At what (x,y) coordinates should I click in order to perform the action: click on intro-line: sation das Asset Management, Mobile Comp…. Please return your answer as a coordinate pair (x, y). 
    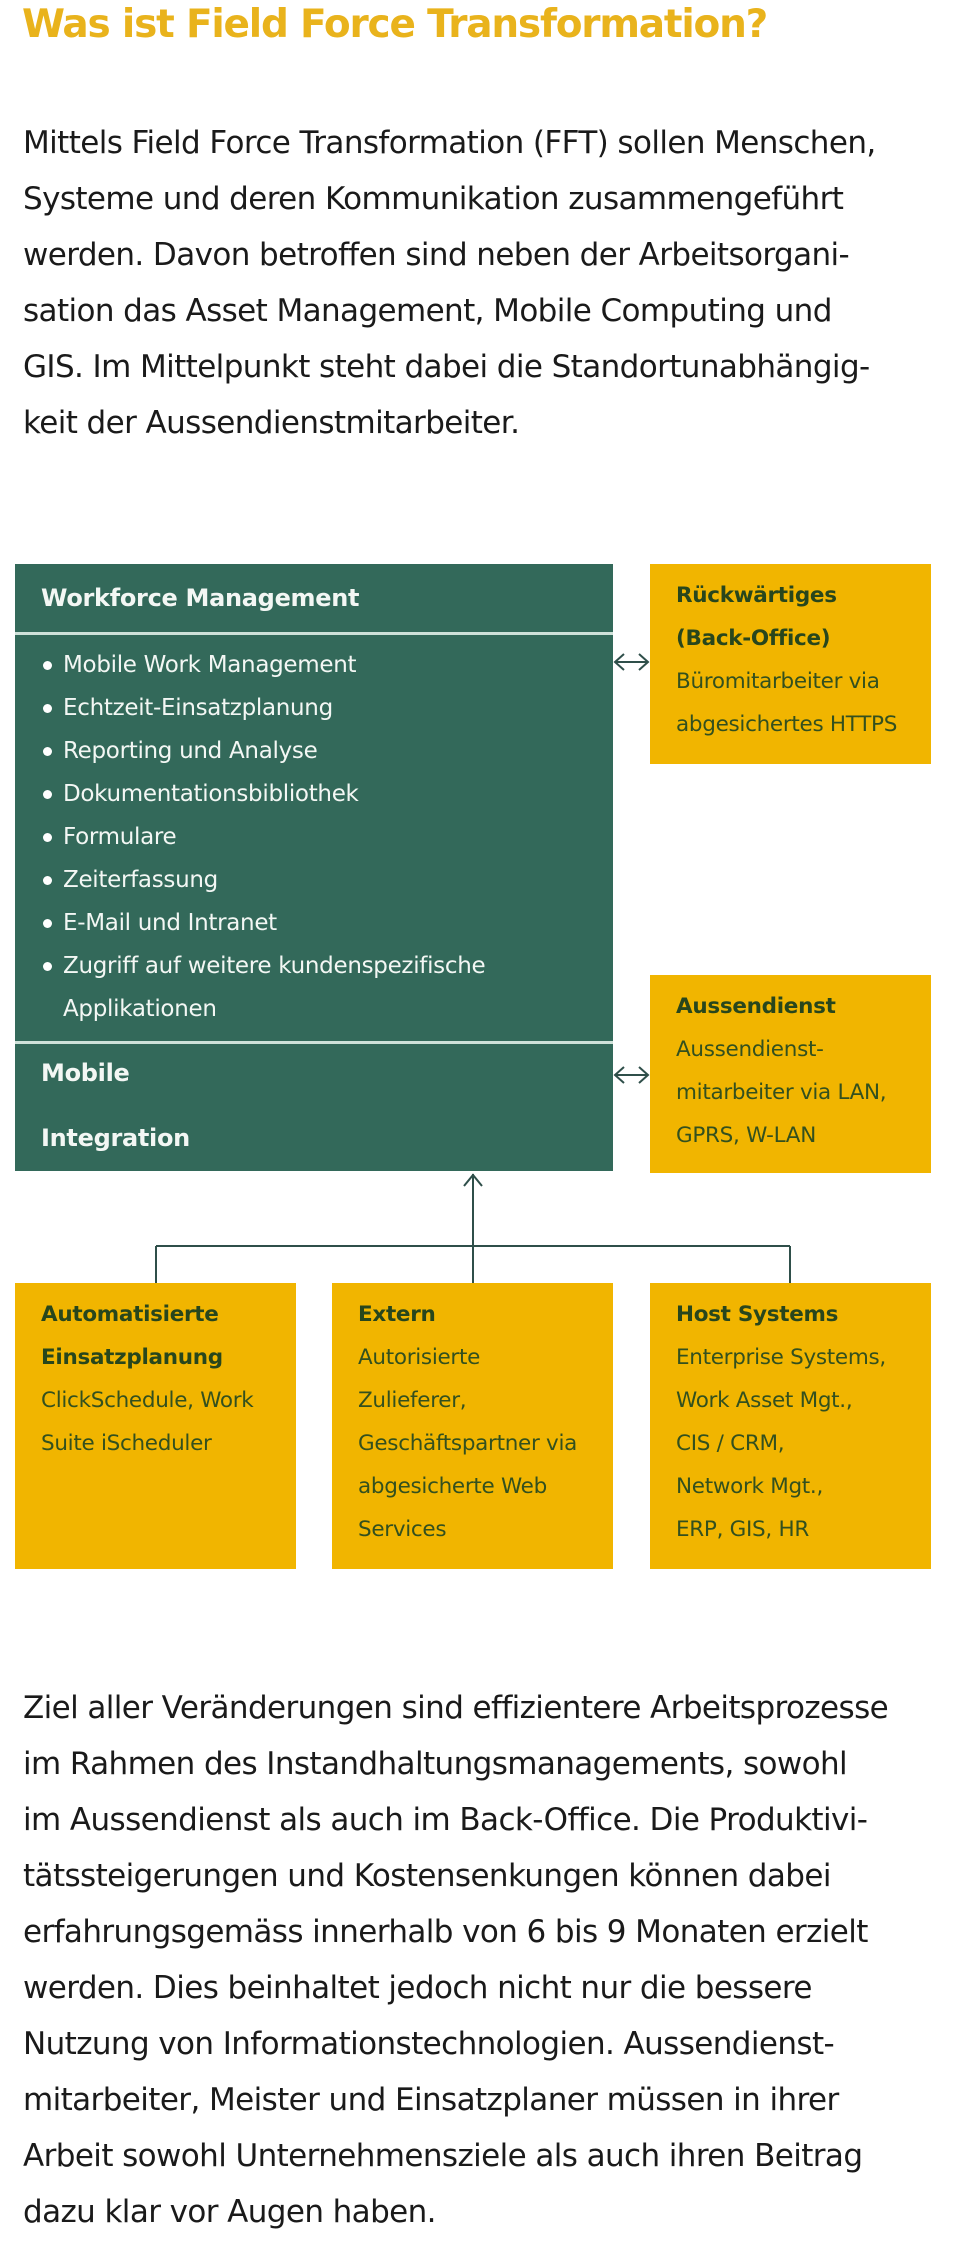
    Looking at the image, I should click on (427, 311).